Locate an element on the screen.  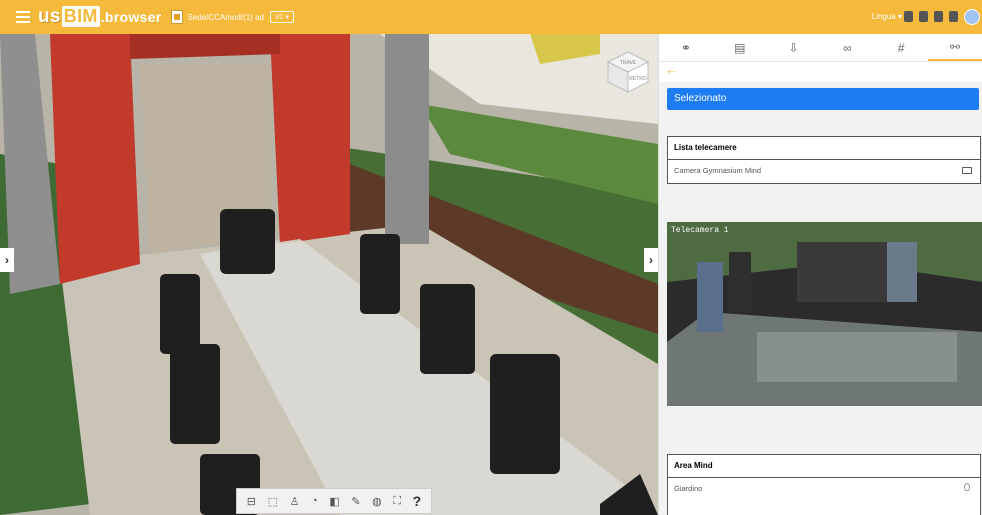
tab-export: ⇩ is located at coordinates (794, 47).